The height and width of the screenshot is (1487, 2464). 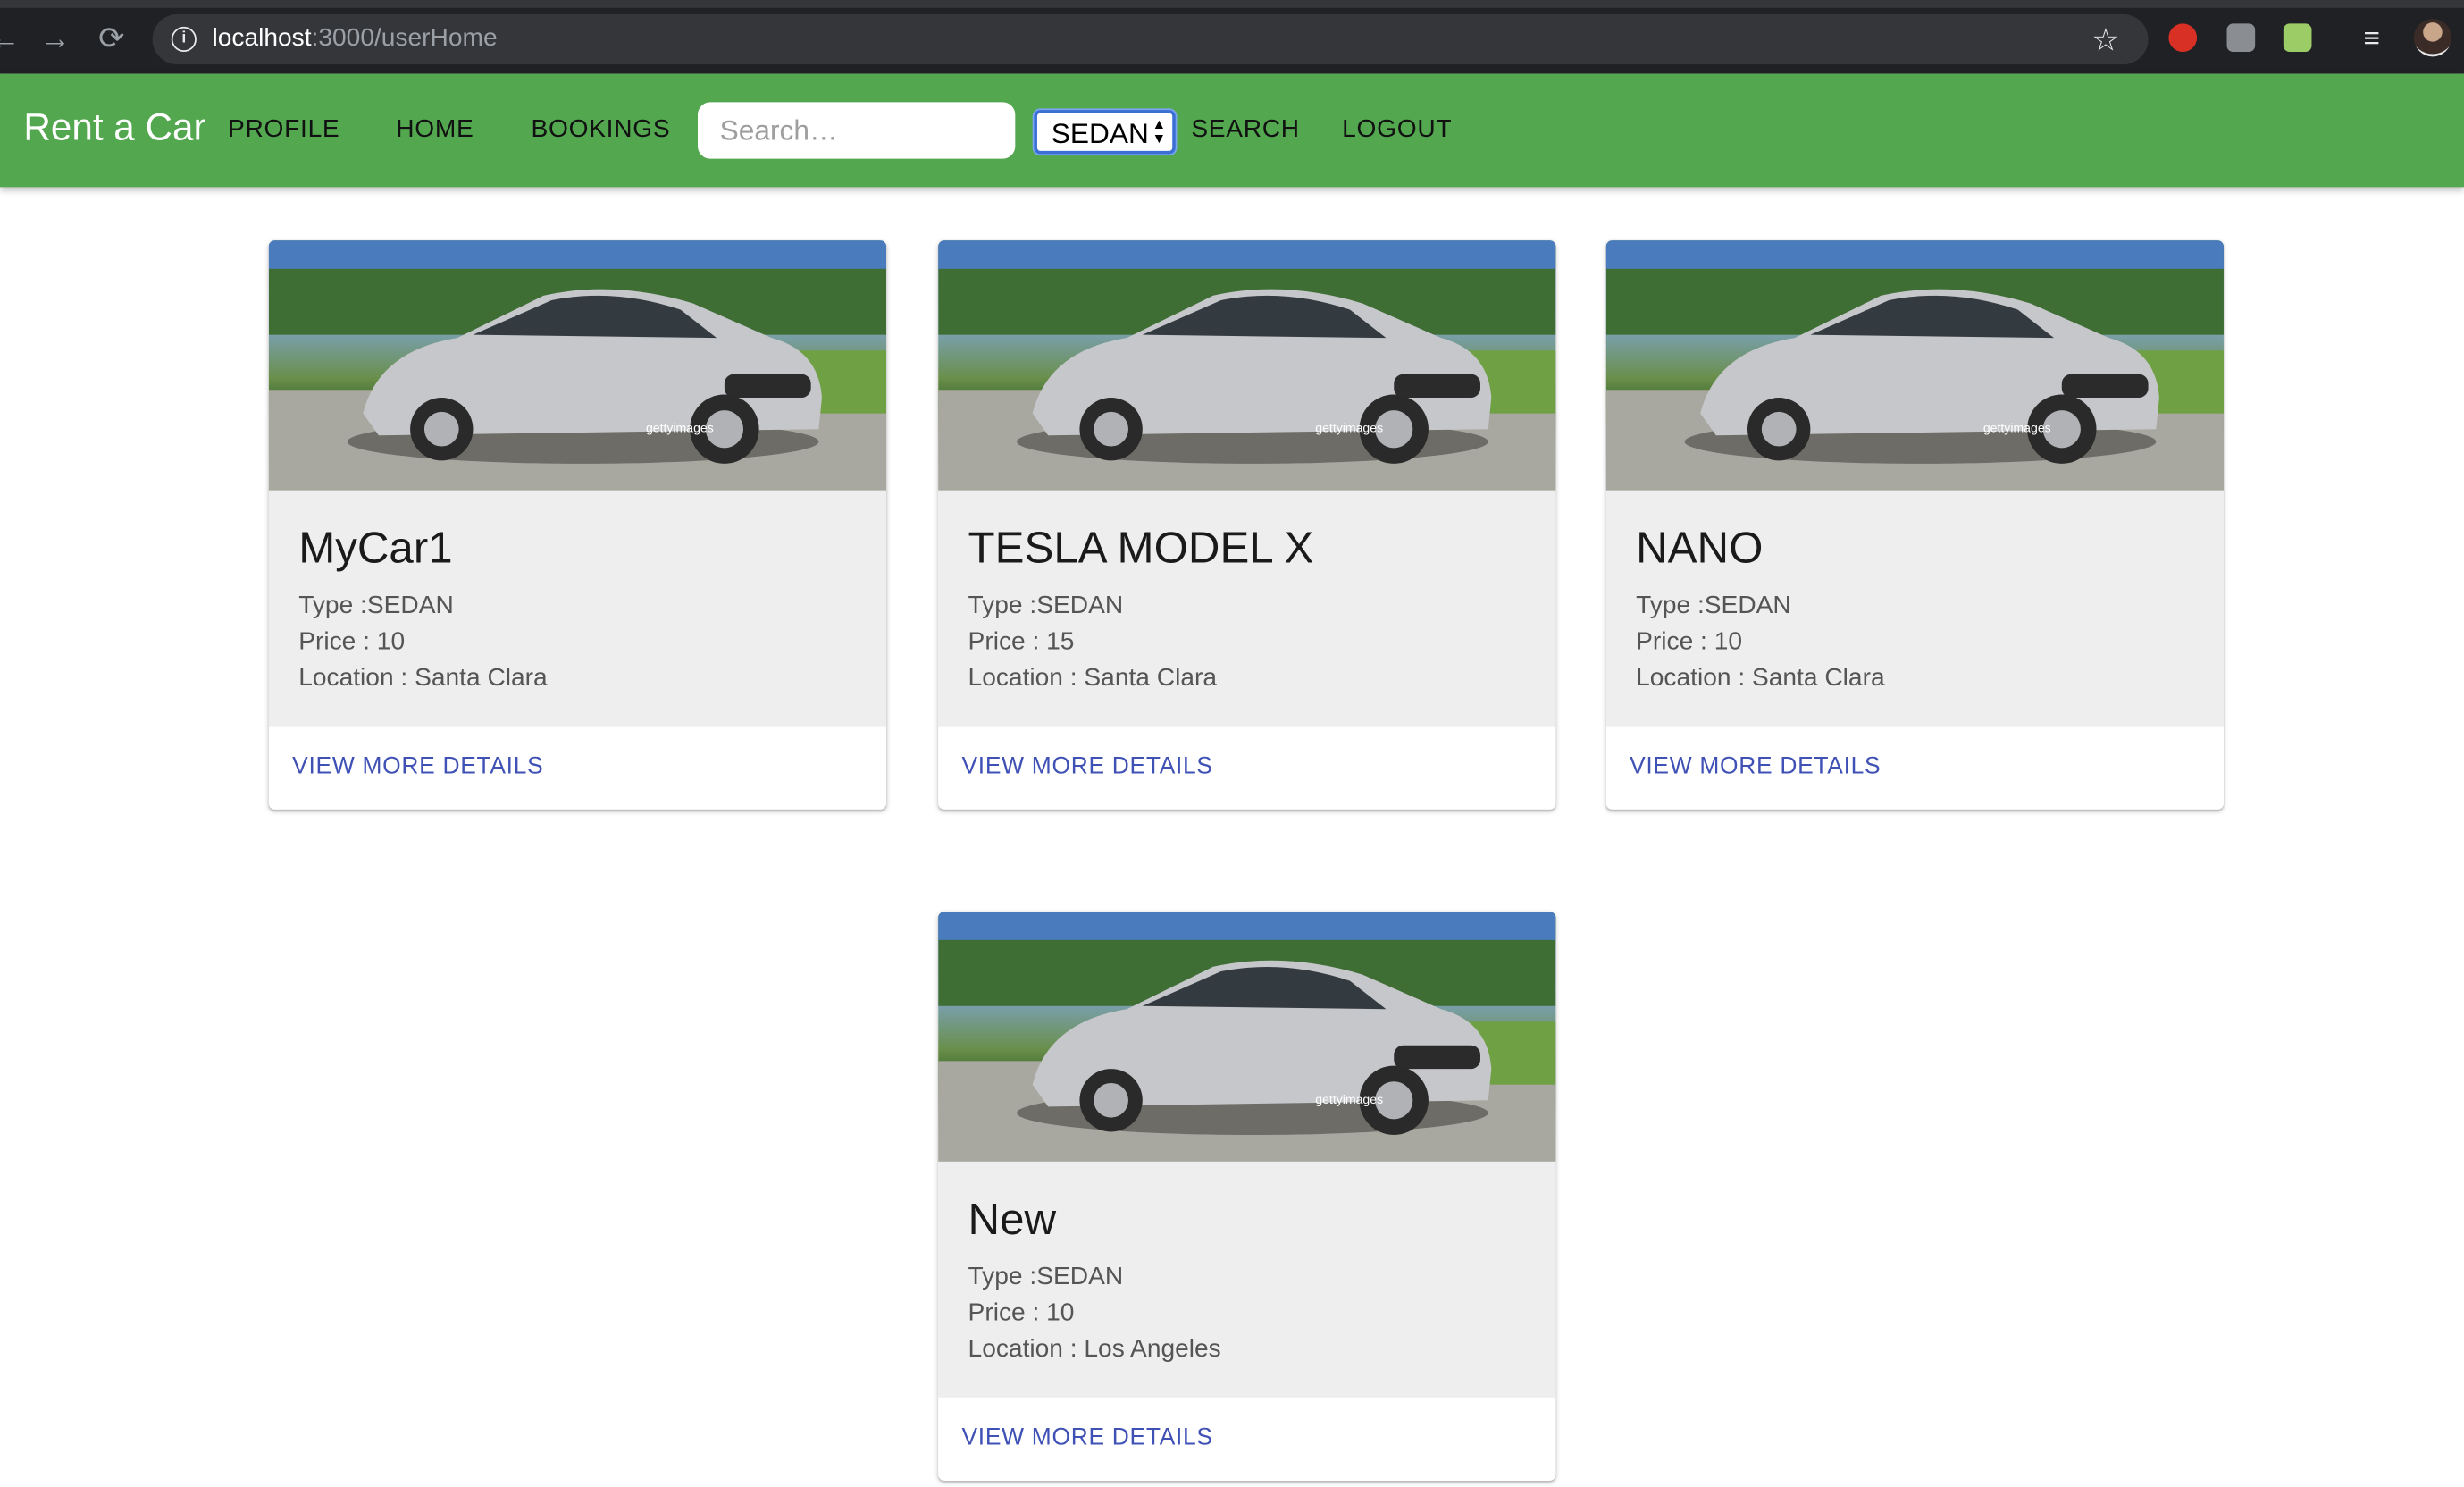 What do you see at coordinates (262, 39) in the screenshot?
I see `url-host: localhost` at bounding box center [262, 39].